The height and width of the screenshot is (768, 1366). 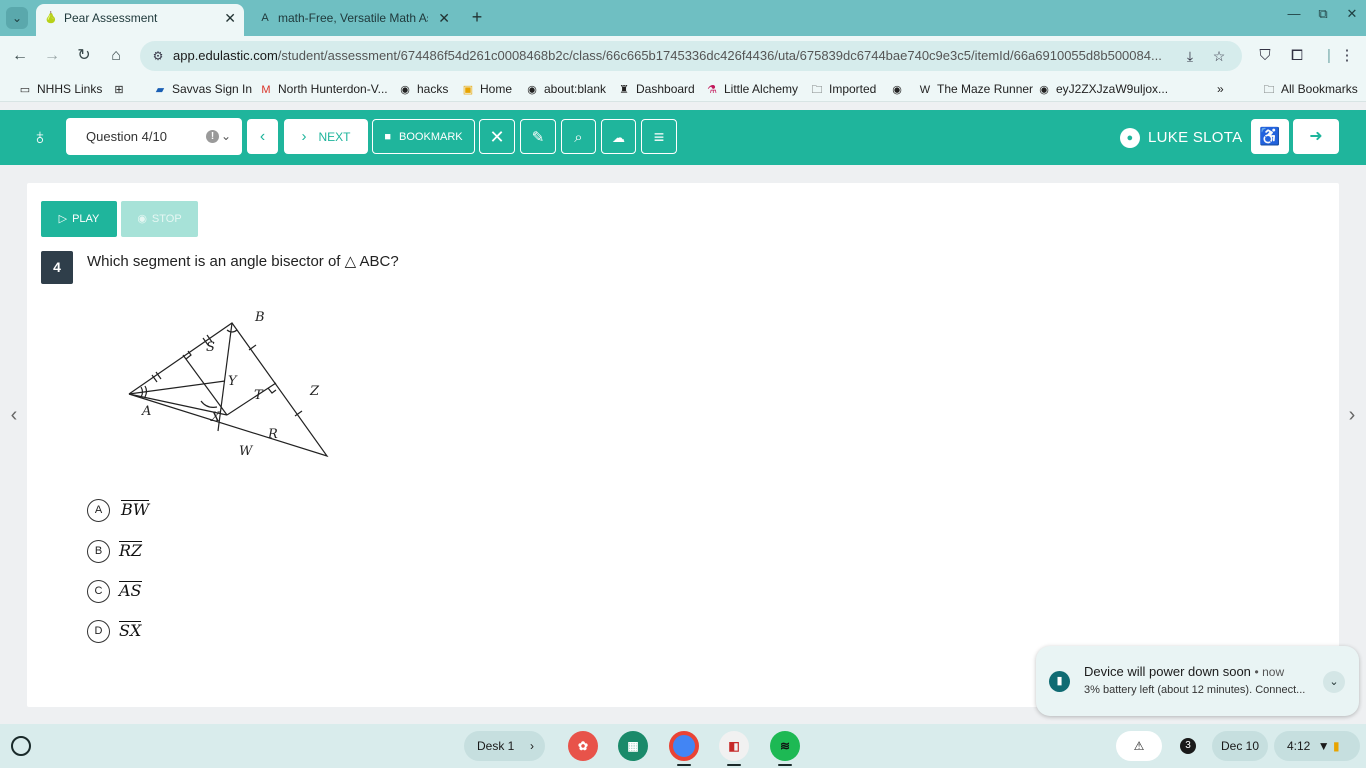 I want to click on stop-button: ◉ STOP, so click(x=159, y=219).